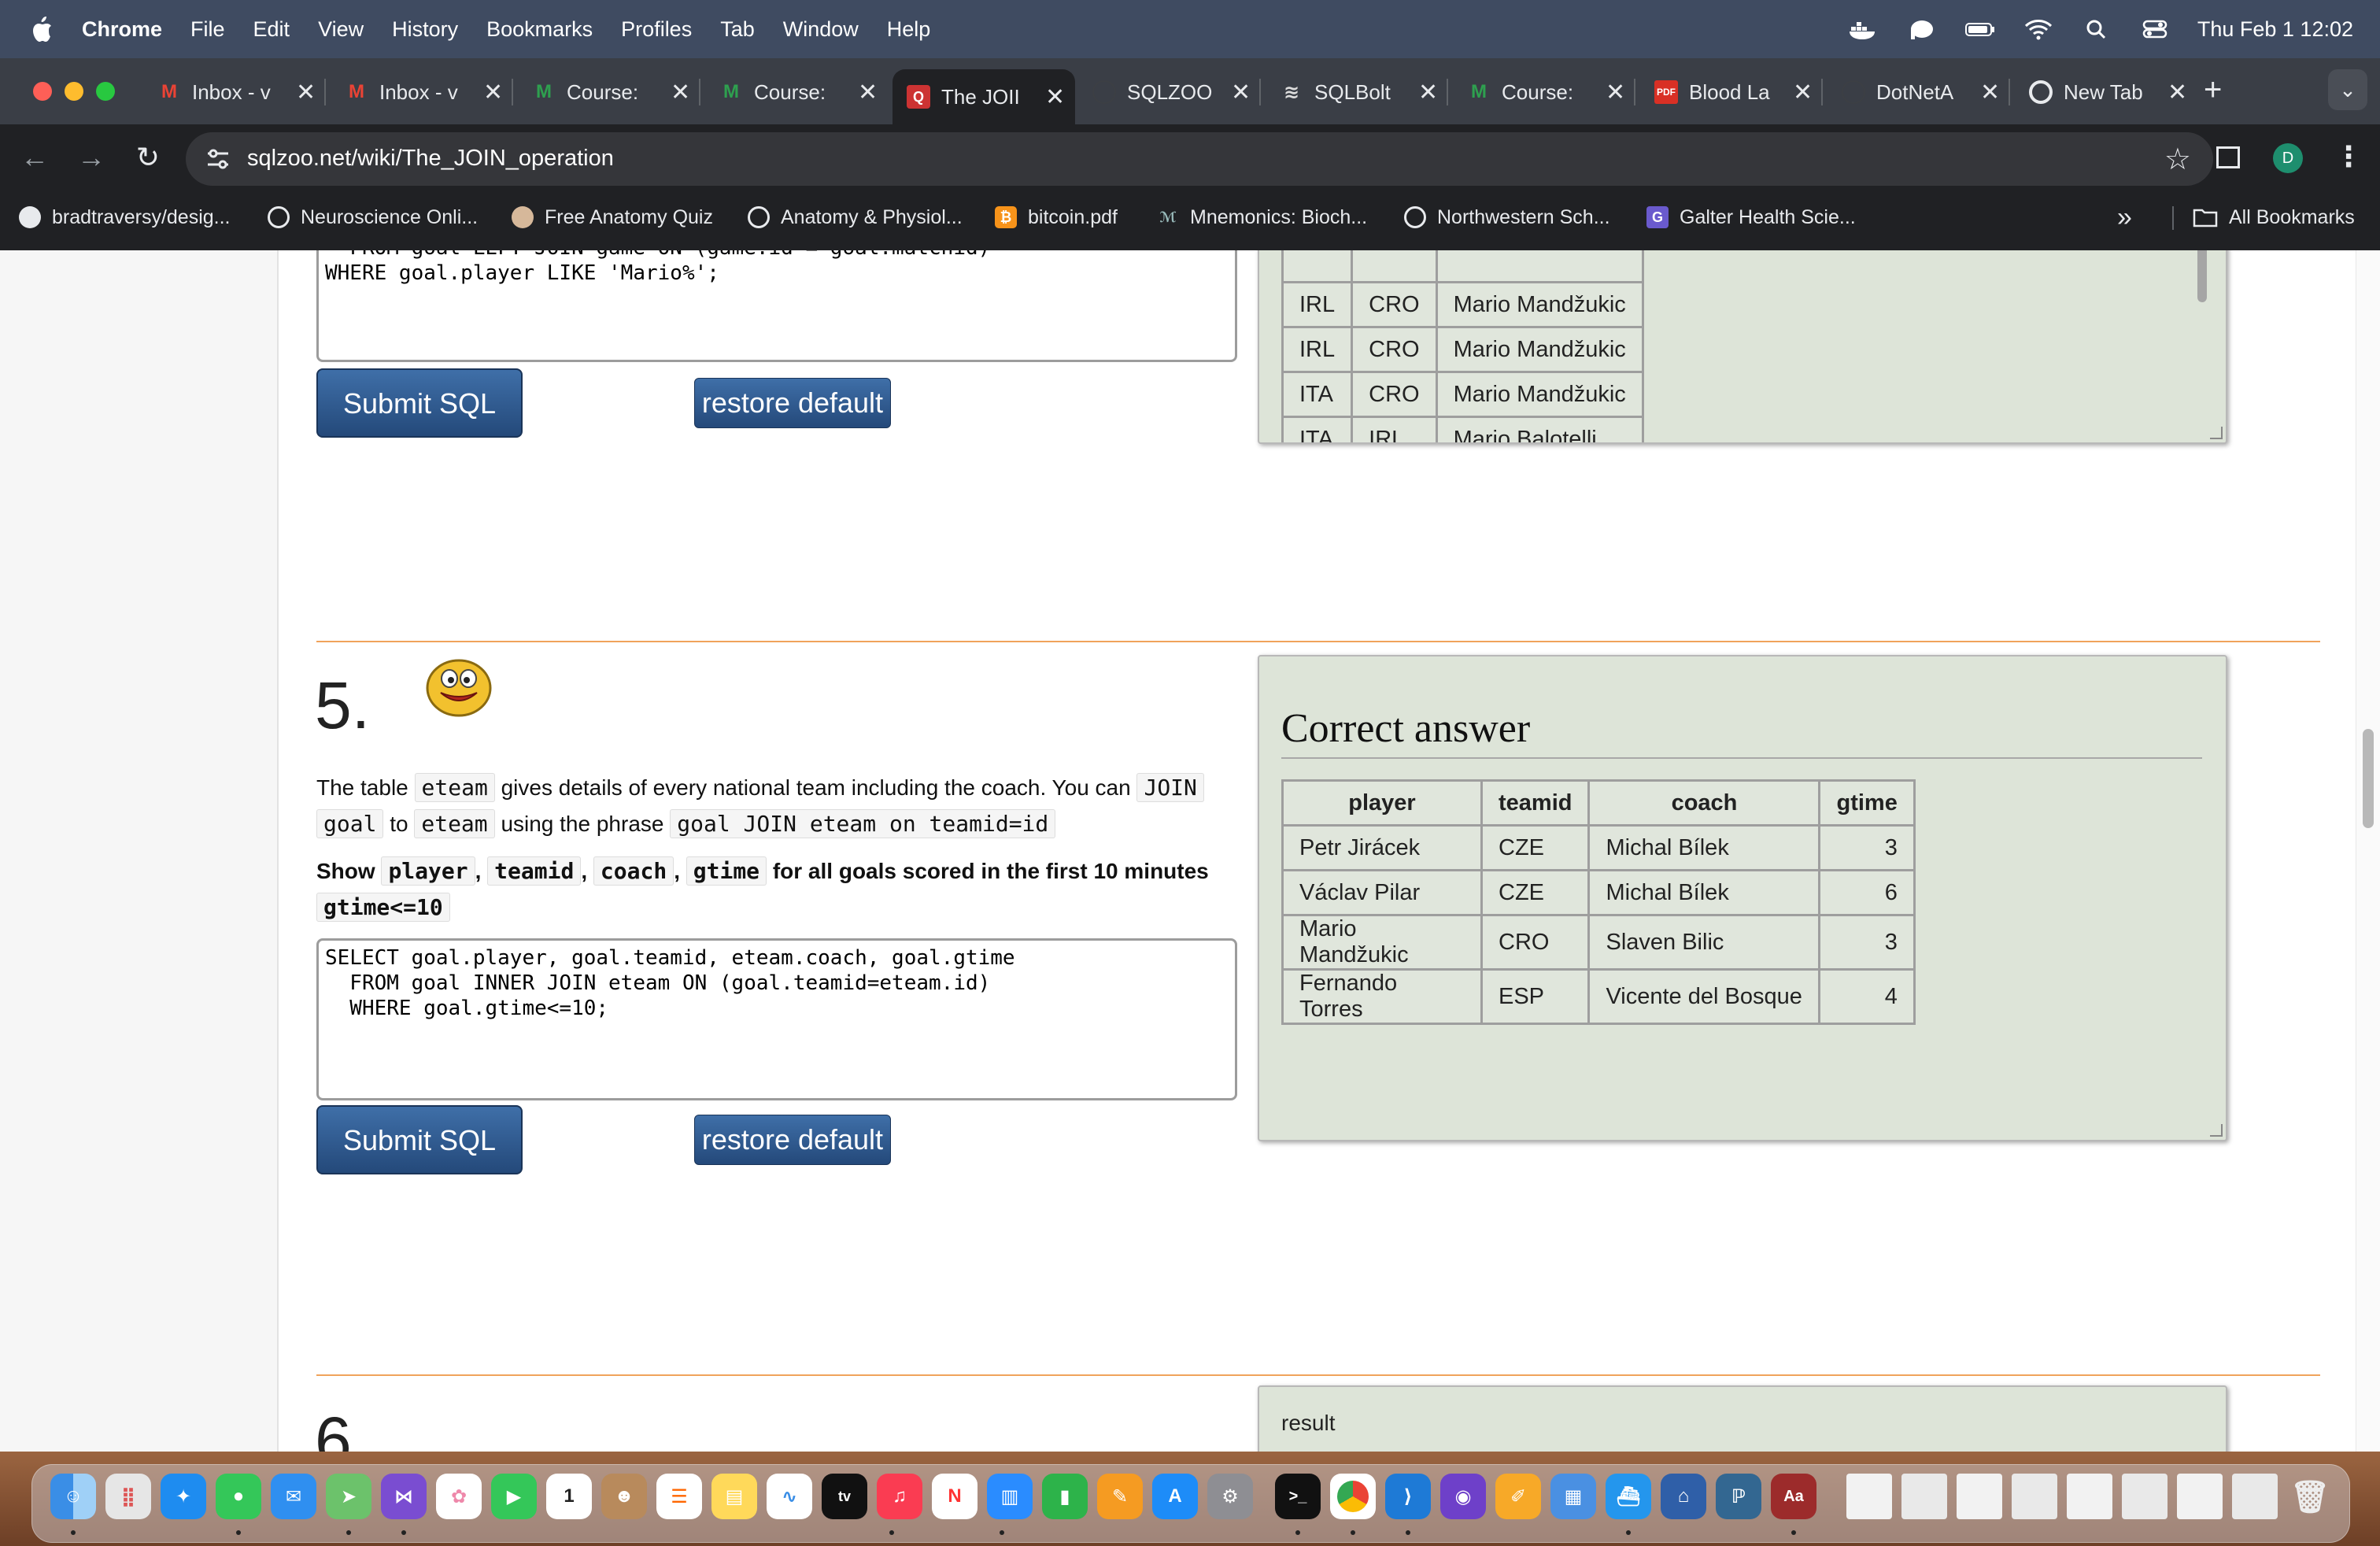 The image size is (2380, 1546). What do you see at coordinates (539, 29) in the screenshot?
I see `menu-bookmarks: Bookmarks` at bounding box center [539, 29].